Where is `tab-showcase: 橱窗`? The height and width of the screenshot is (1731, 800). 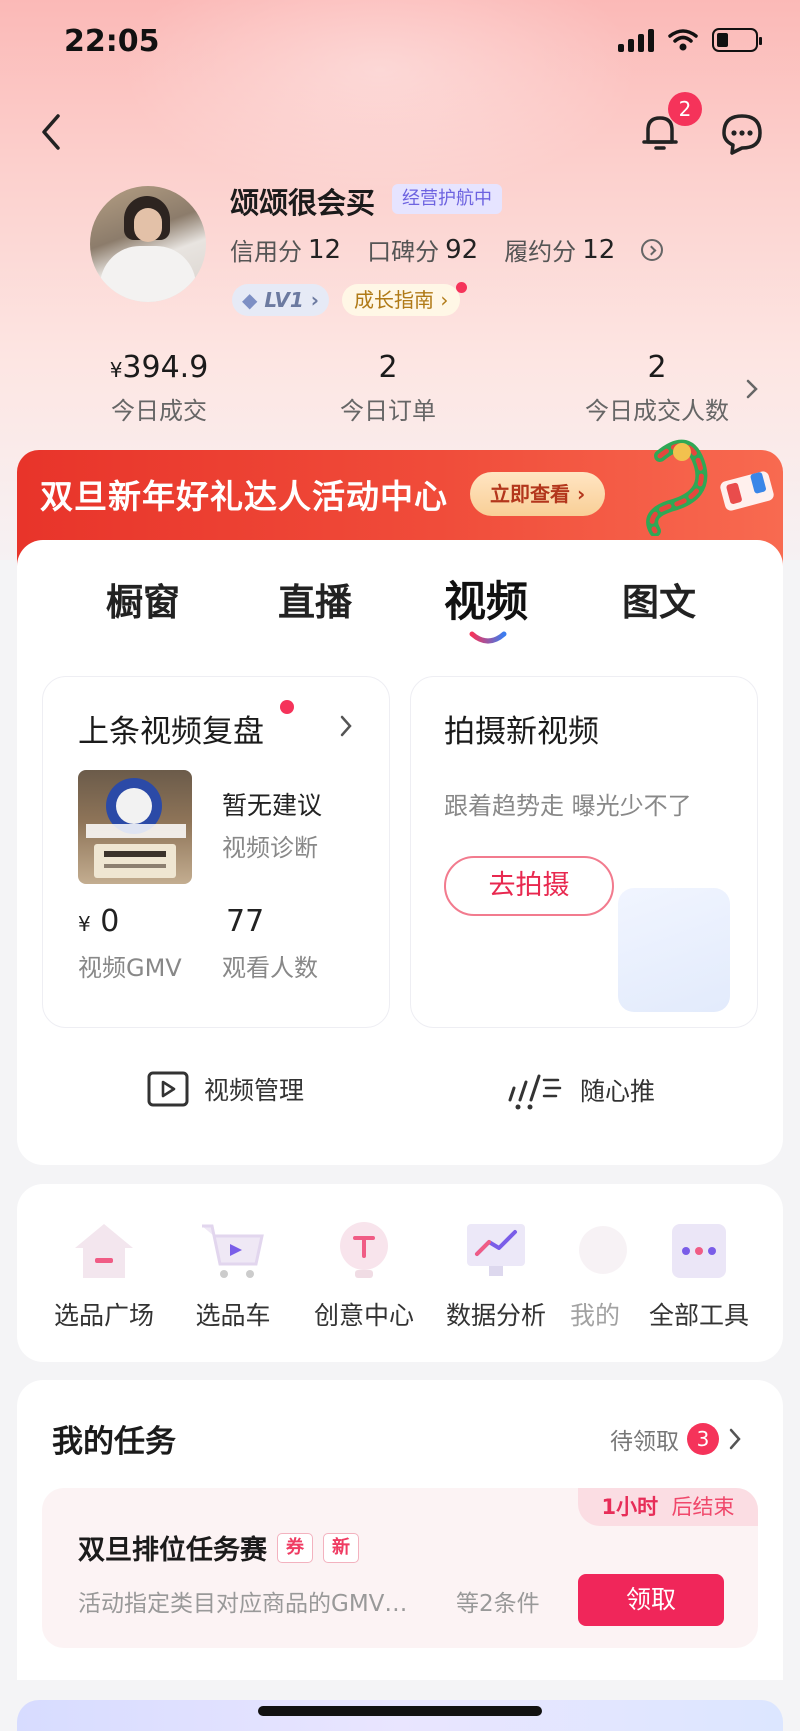 tab-showcase: 橱窗 is located at coordinates (143, 599).